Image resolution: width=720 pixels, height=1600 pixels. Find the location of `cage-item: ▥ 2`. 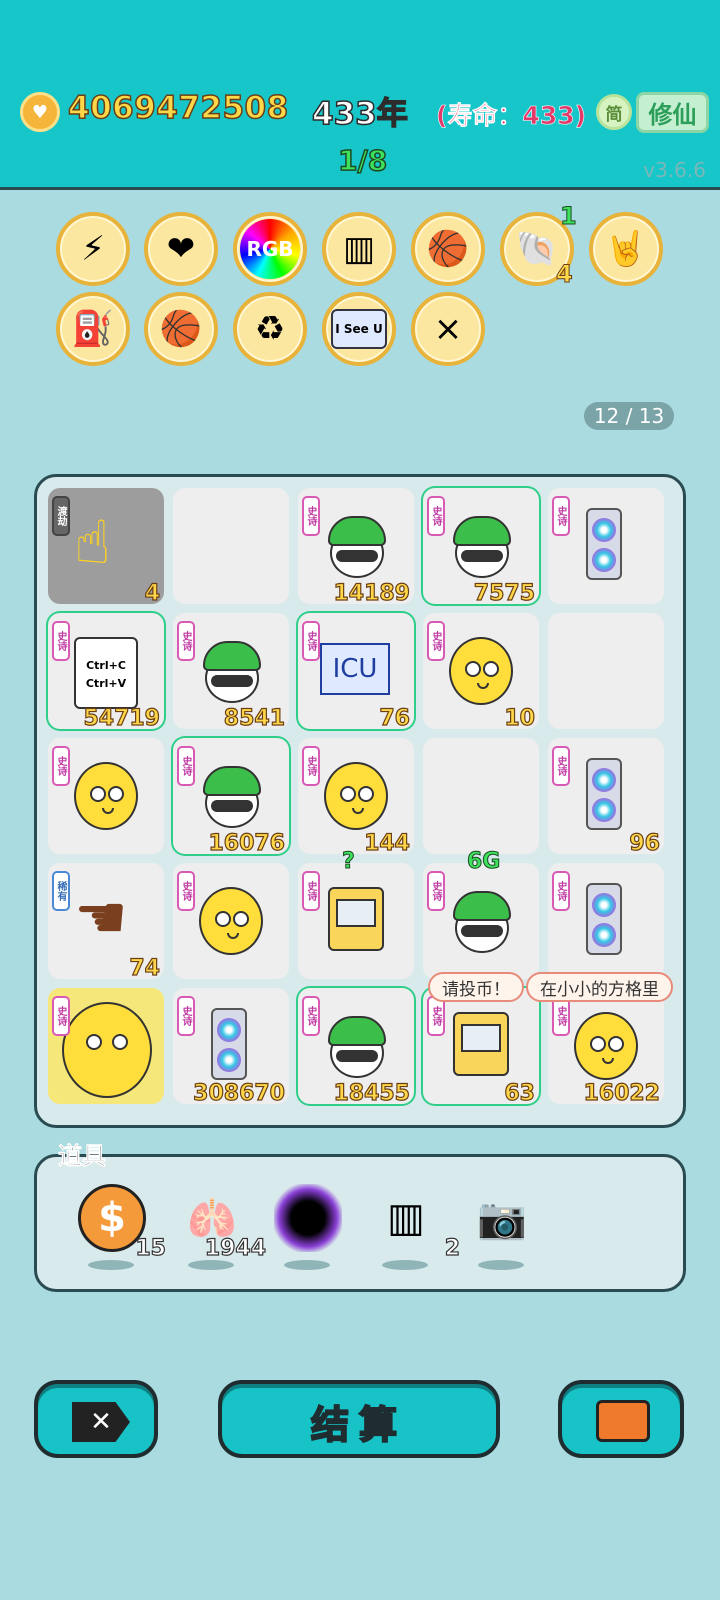

cage-item: ▥ 2 is located at coordinates (413, 1225).